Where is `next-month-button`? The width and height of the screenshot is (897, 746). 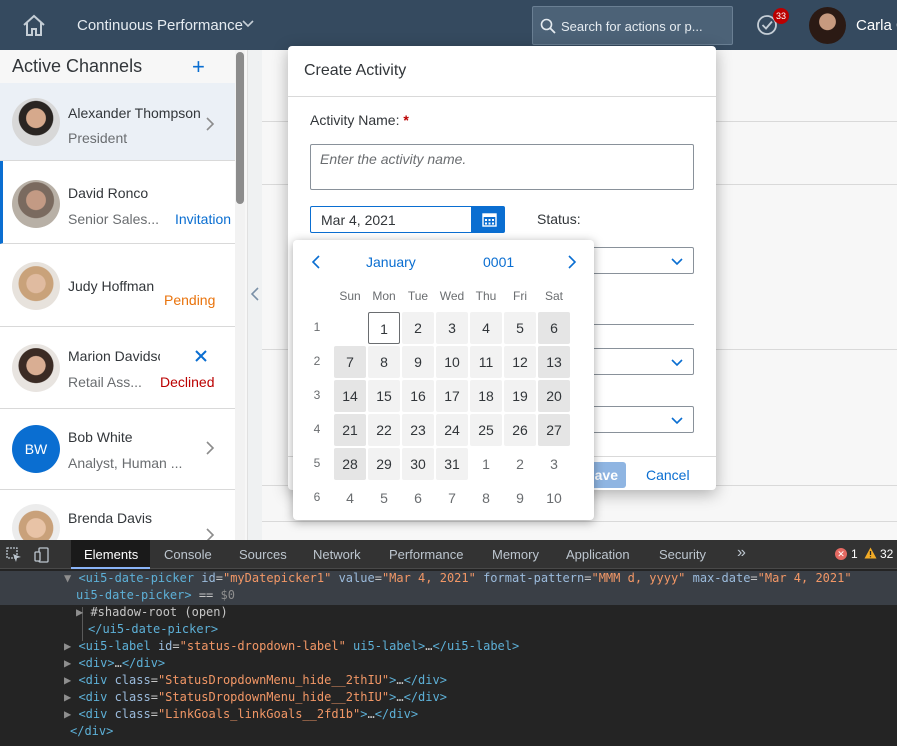
next-month-button is located at coordinates (572, 262).